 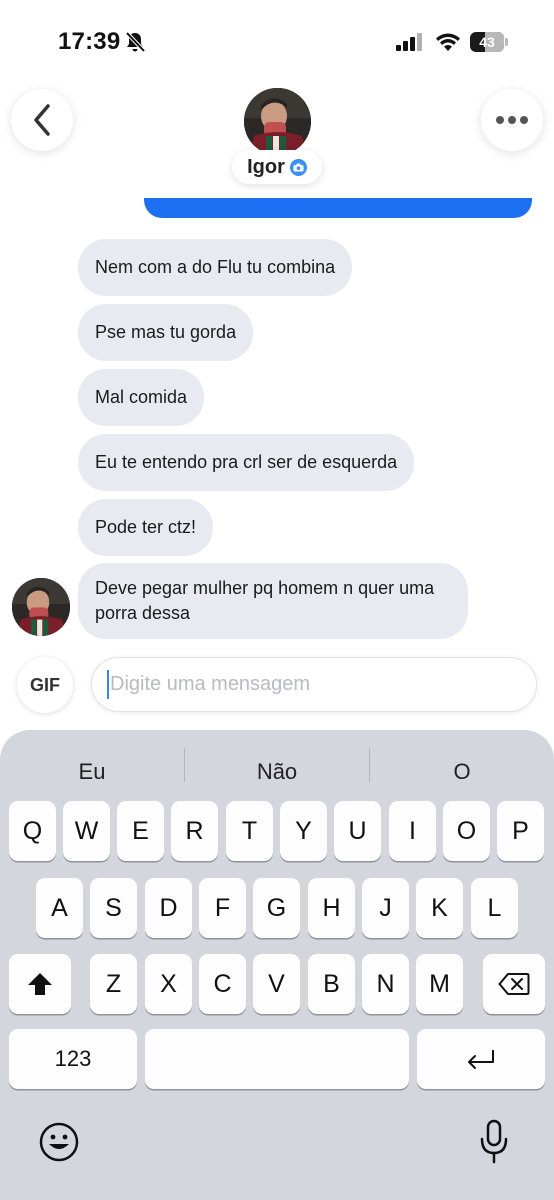 I want to click on suggestion-1: Eu, so click(x=92, y=772).